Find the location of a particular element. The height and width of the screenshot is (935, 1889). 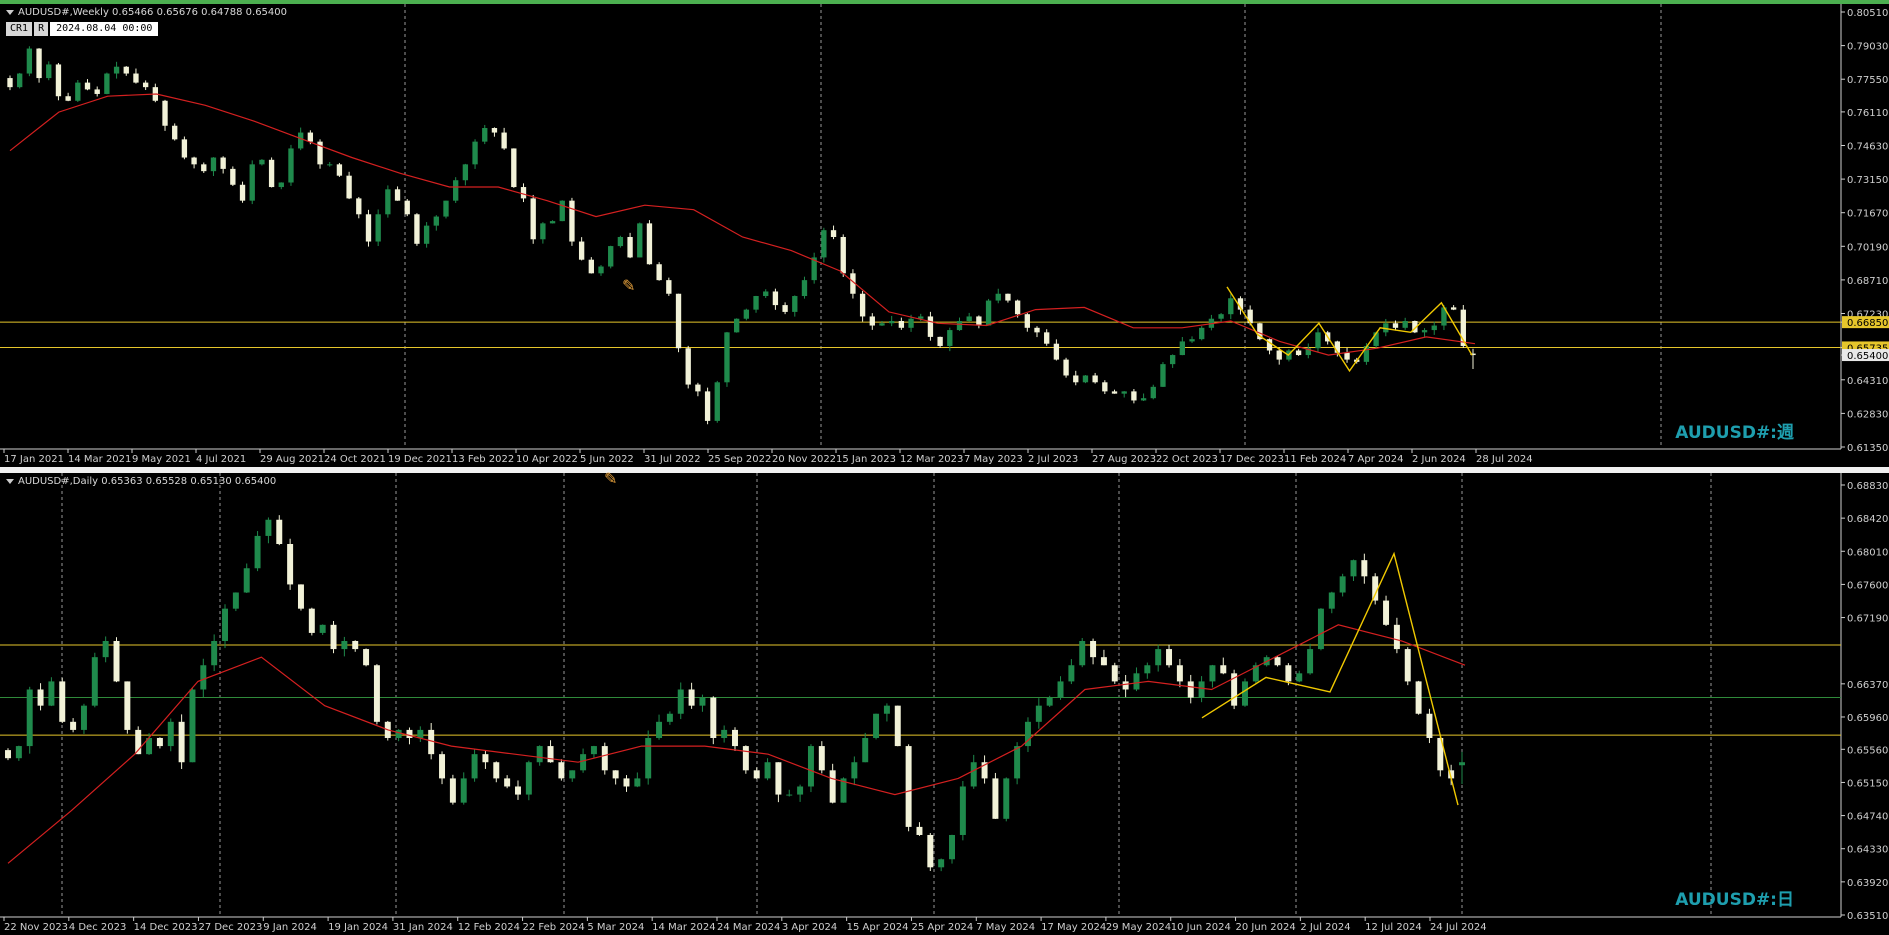

time-label: 20 Nov 2022 is located at coordinates (804, 459).